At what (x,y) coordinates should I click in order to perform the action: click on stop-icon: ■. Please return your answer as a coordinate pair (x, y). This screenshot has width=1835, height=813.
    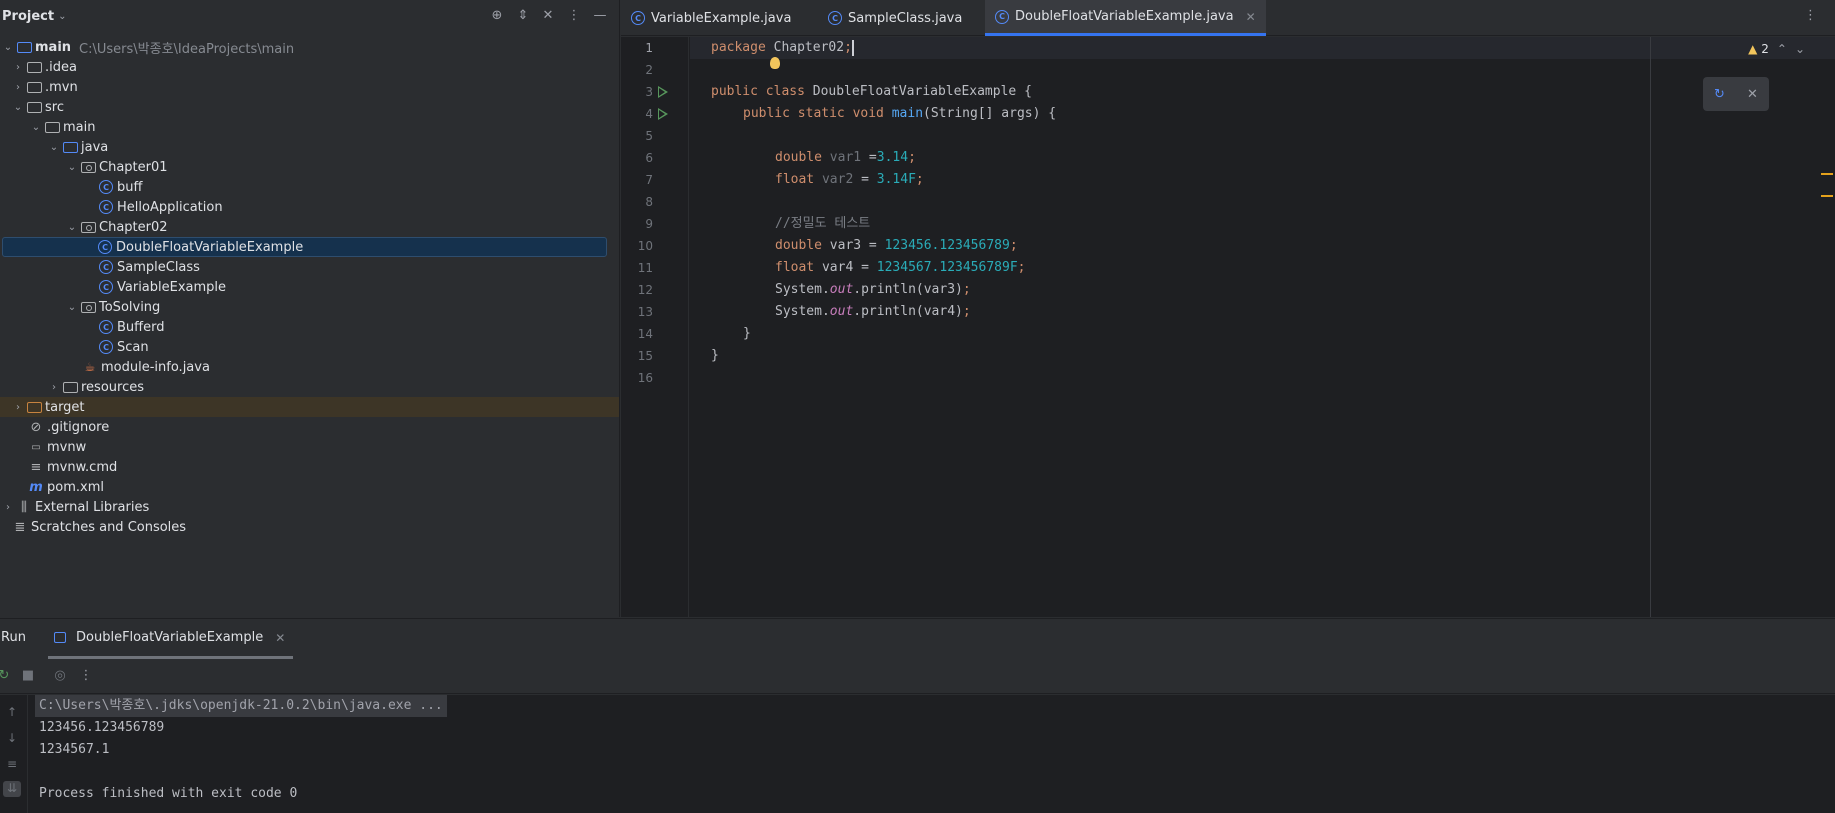
    Looking at the image, I should click on (28, 676).